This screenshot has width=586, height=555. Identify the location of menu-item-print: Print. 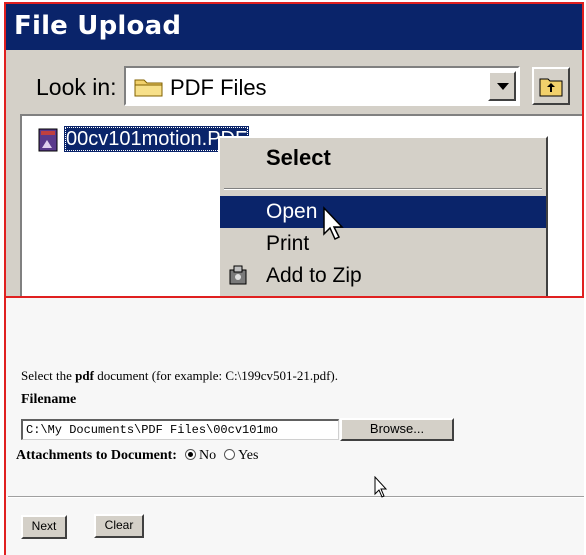
(383, 244).